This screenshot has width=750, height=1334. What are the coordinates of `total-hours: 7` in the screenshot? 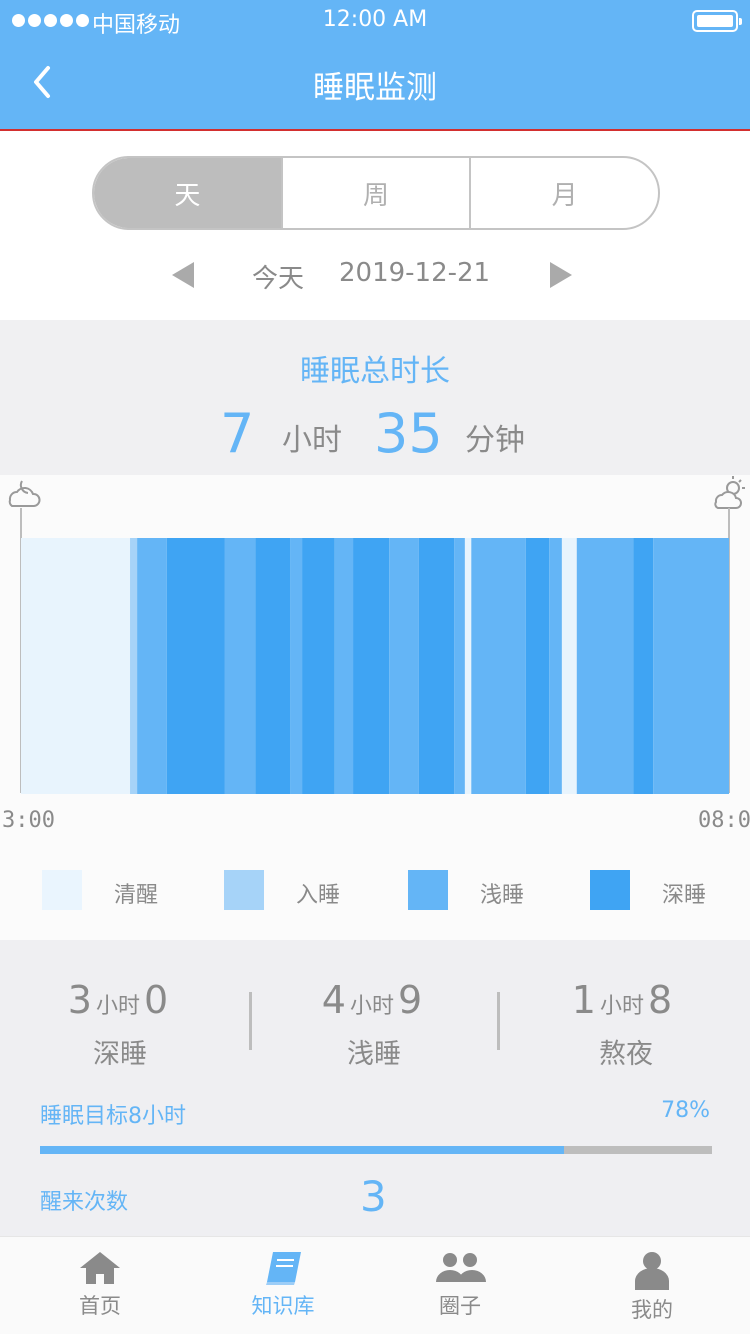 It's located at (237, 433).